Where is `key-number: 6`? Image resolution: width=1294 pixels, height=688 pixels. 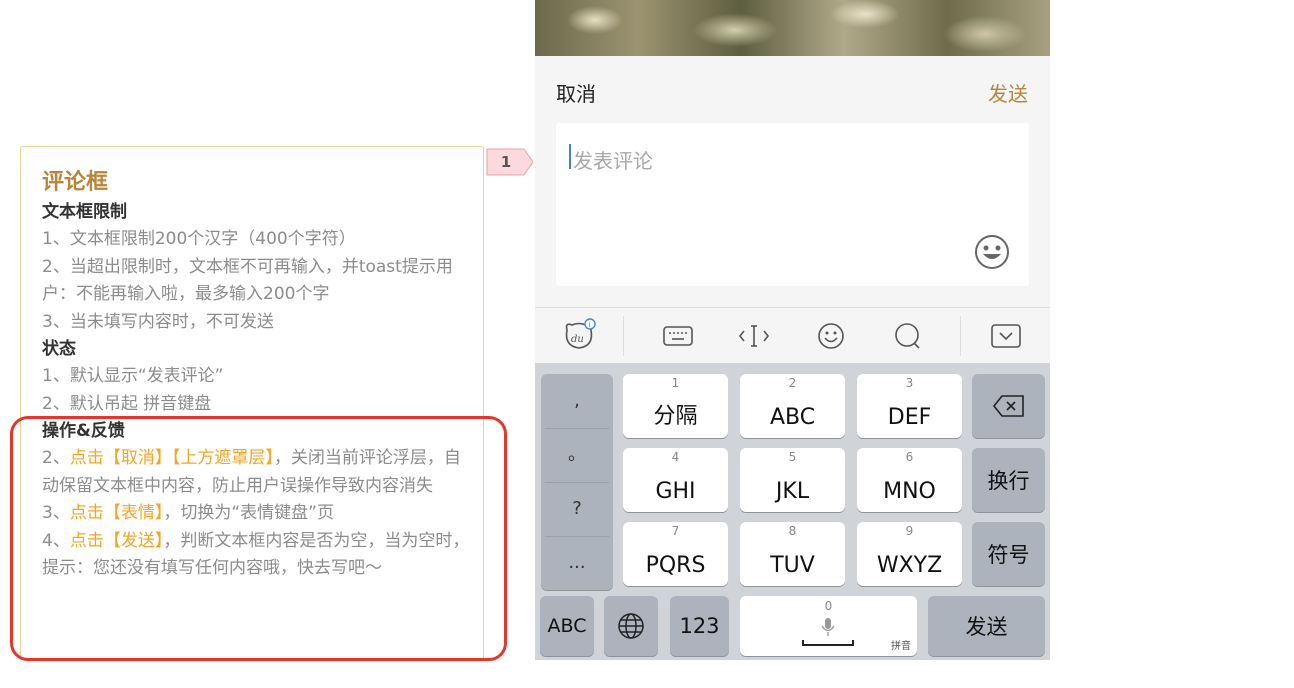
key-number: 6 is located at coordinates (909, 457).